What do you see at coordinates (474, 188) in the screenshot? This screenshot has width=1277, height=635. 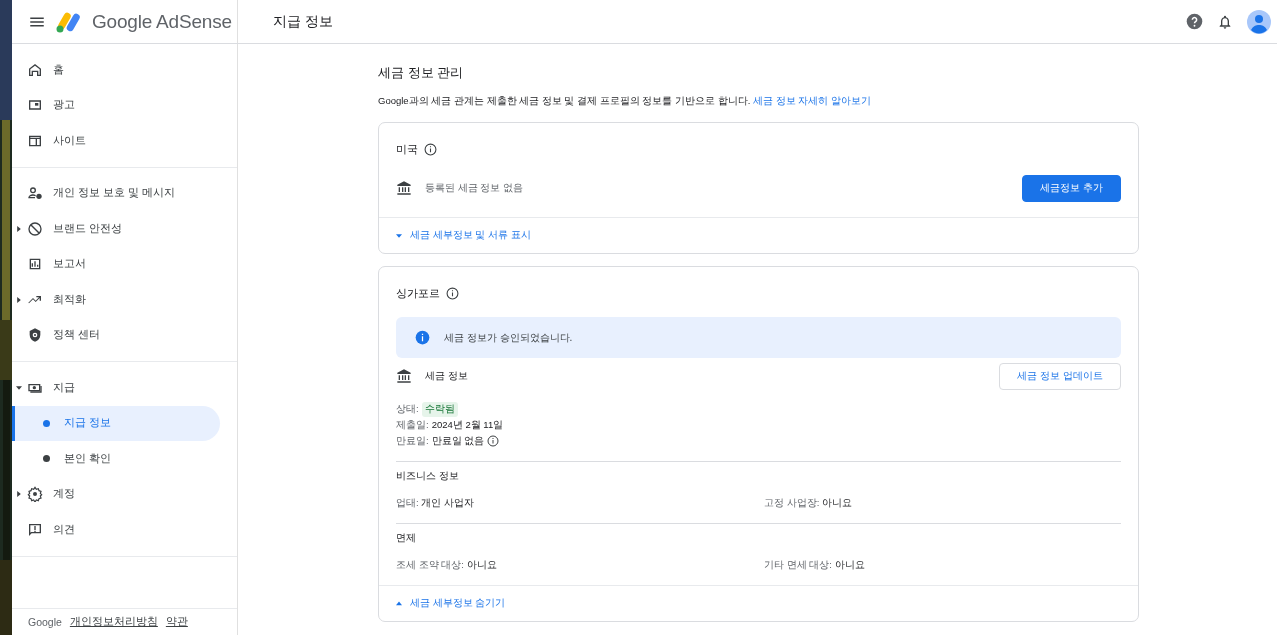 I see `tax-info-text: 등록된 세금 정보 없음` at bounding box center [474, 188].